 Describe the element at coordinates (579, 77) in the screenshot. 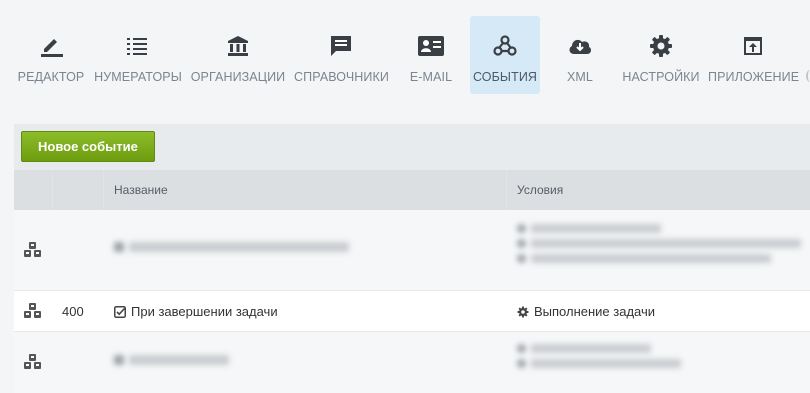

I see `tab-xml-label: XML` at that location.